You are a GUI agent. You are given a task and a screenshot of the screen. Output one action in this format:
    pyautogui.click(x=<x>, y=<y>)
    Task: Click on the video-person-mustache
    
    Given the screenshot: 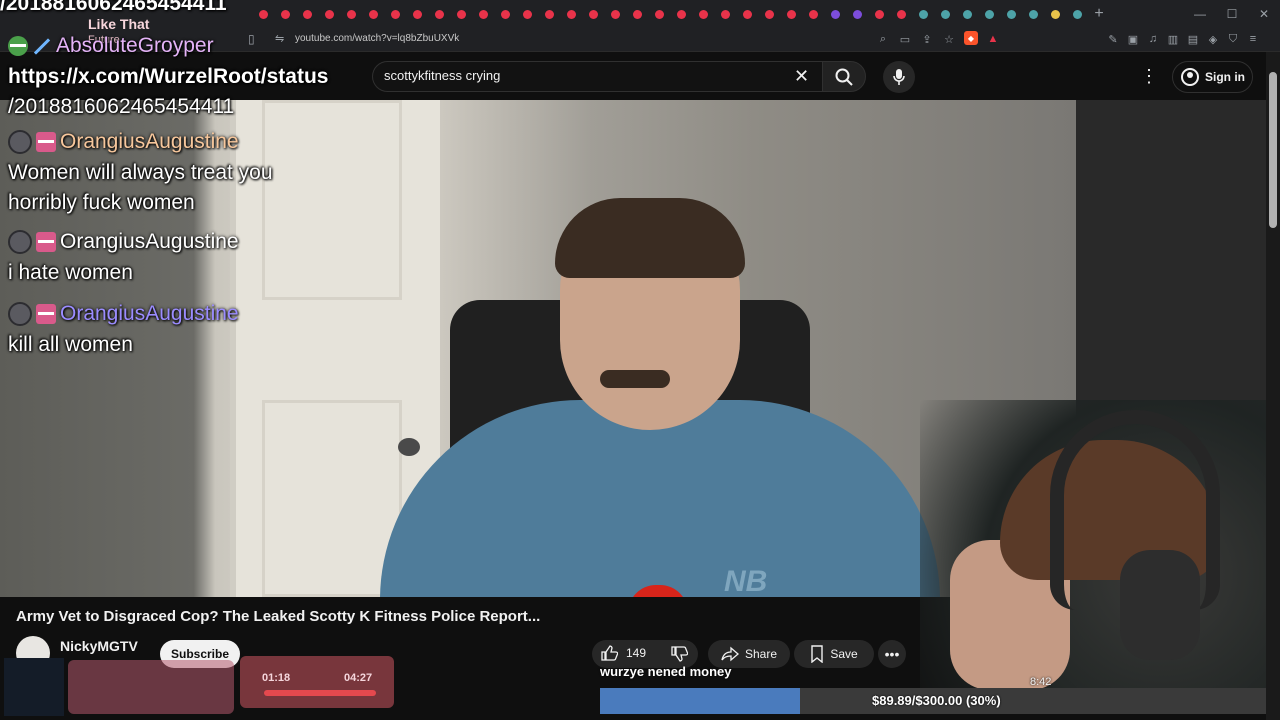 What is the action you would take?
    pyautogui.click(x=635, y=379)
    